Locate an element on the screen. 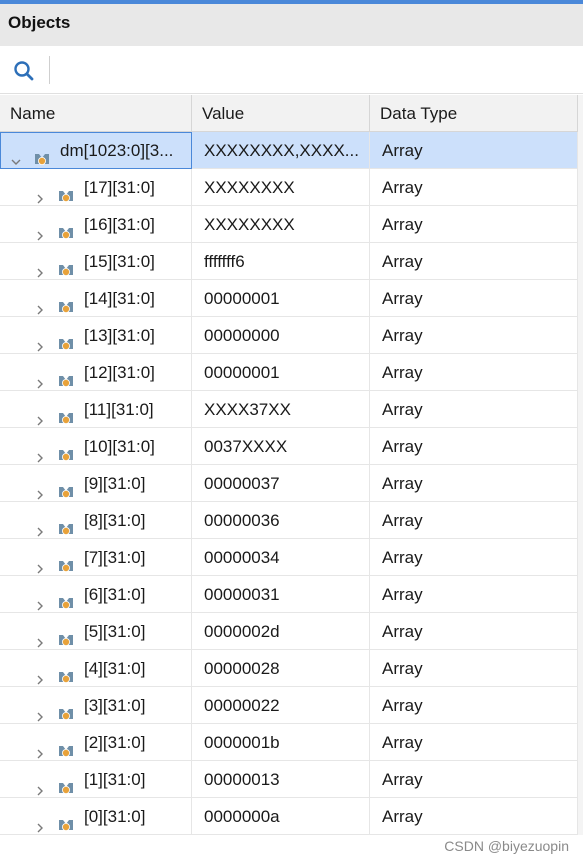 The width and height of the screenshot is (583, 862). row-value-cell: fffffff6 is located at coordinates (281, 261).